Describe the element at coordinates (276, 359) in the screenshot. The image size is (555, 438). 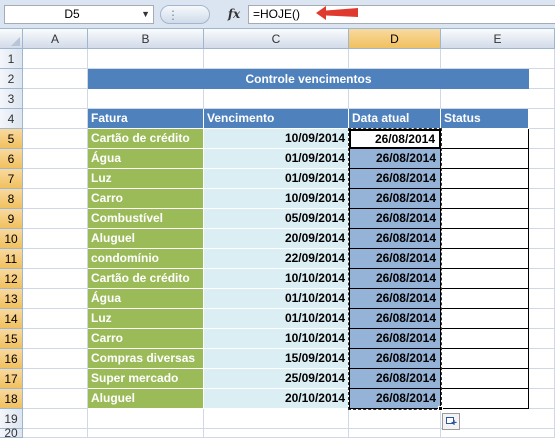
I see `vencimento-cell: 15/09/2014` at that location.